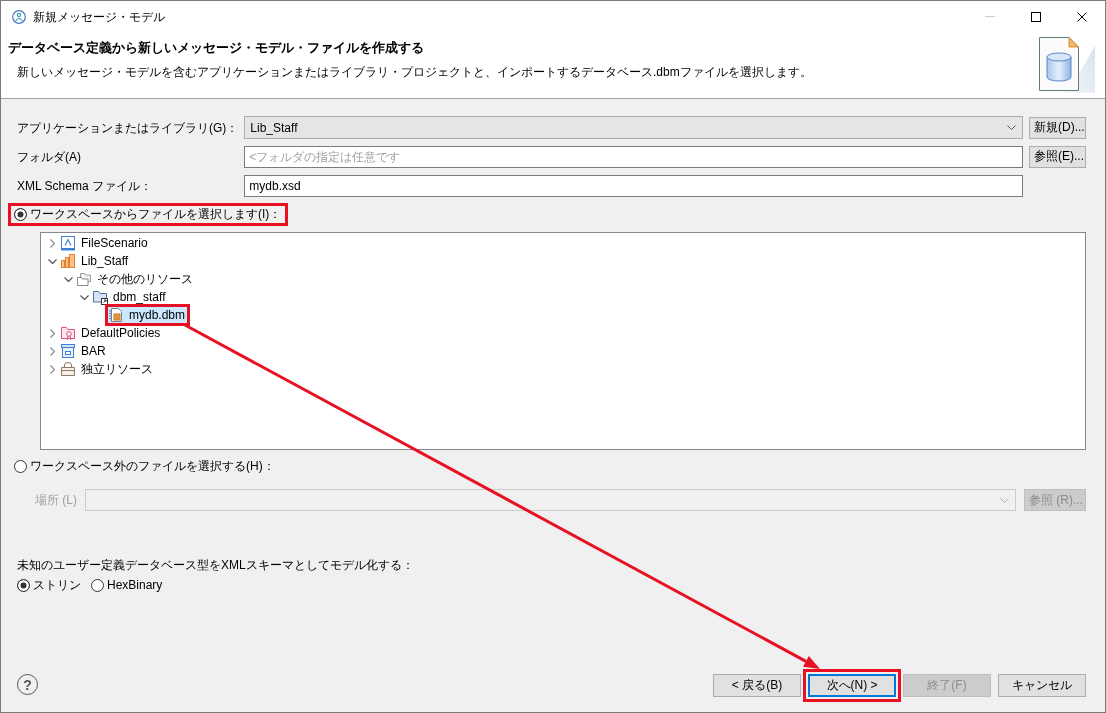 The height and width of the screenshot is (713, 1106). What do you see at coordinates (49, 585) in the screenshot?
I see `radio-option: ストリン` at bounding box center [49, 585].